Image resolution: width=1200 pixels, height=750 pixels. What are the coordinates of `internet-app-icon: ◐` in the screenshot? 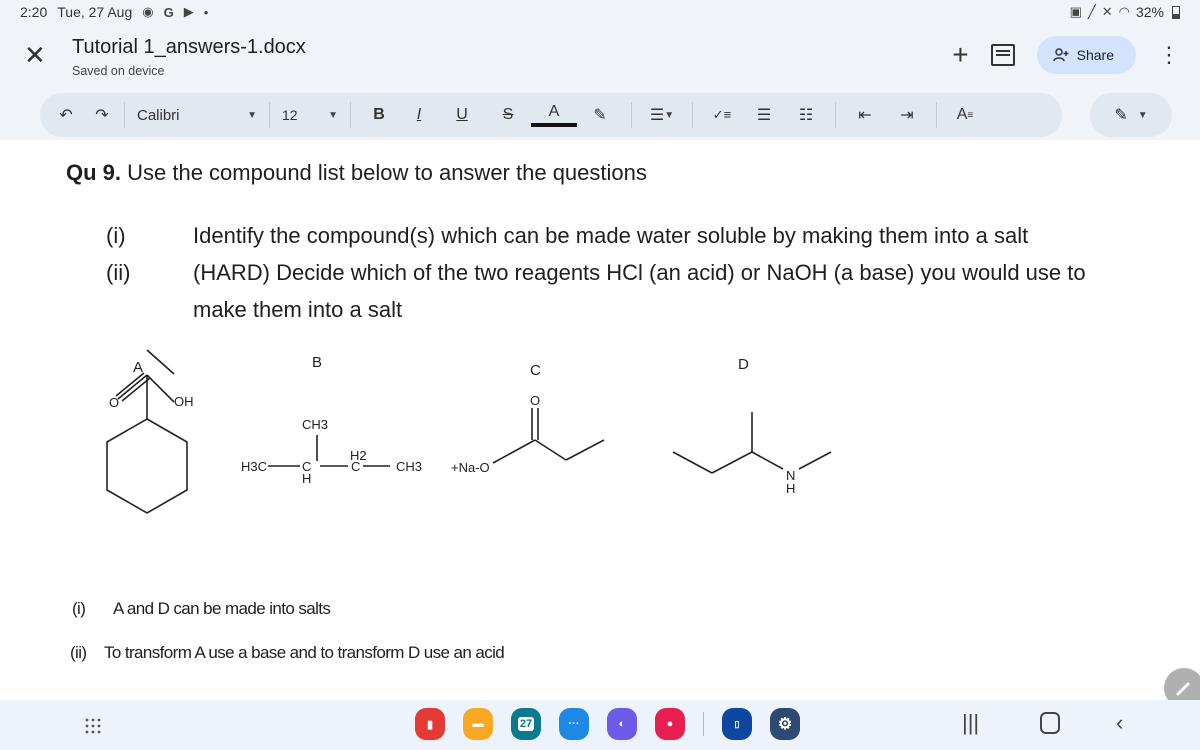 It's located at (622, 724).